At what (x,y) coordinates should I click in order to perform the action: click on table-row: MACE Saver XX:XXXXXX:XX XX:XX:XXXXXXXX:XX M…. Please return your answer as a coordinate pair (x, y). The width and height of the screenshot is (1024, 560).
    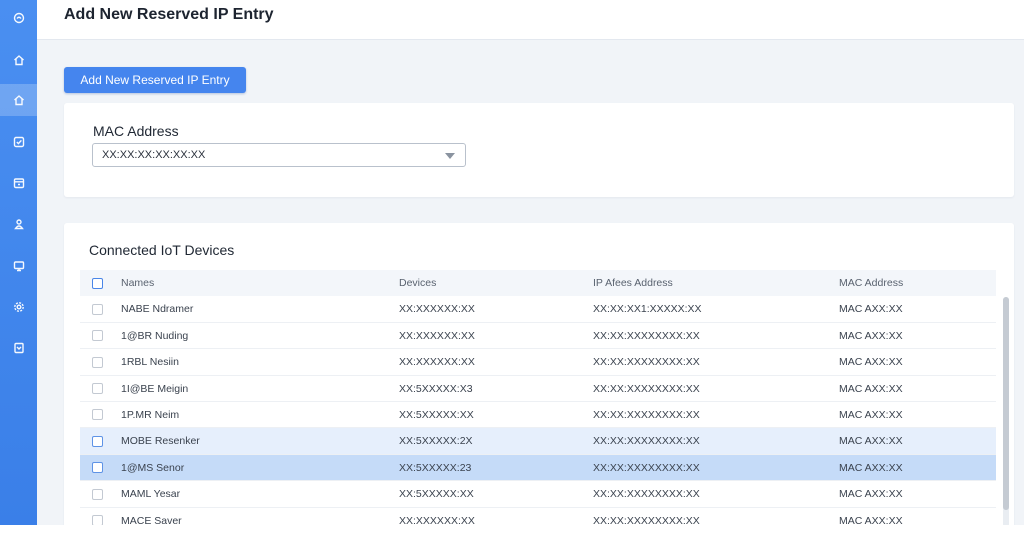
    Looking at the image, I should click on (538, 516).